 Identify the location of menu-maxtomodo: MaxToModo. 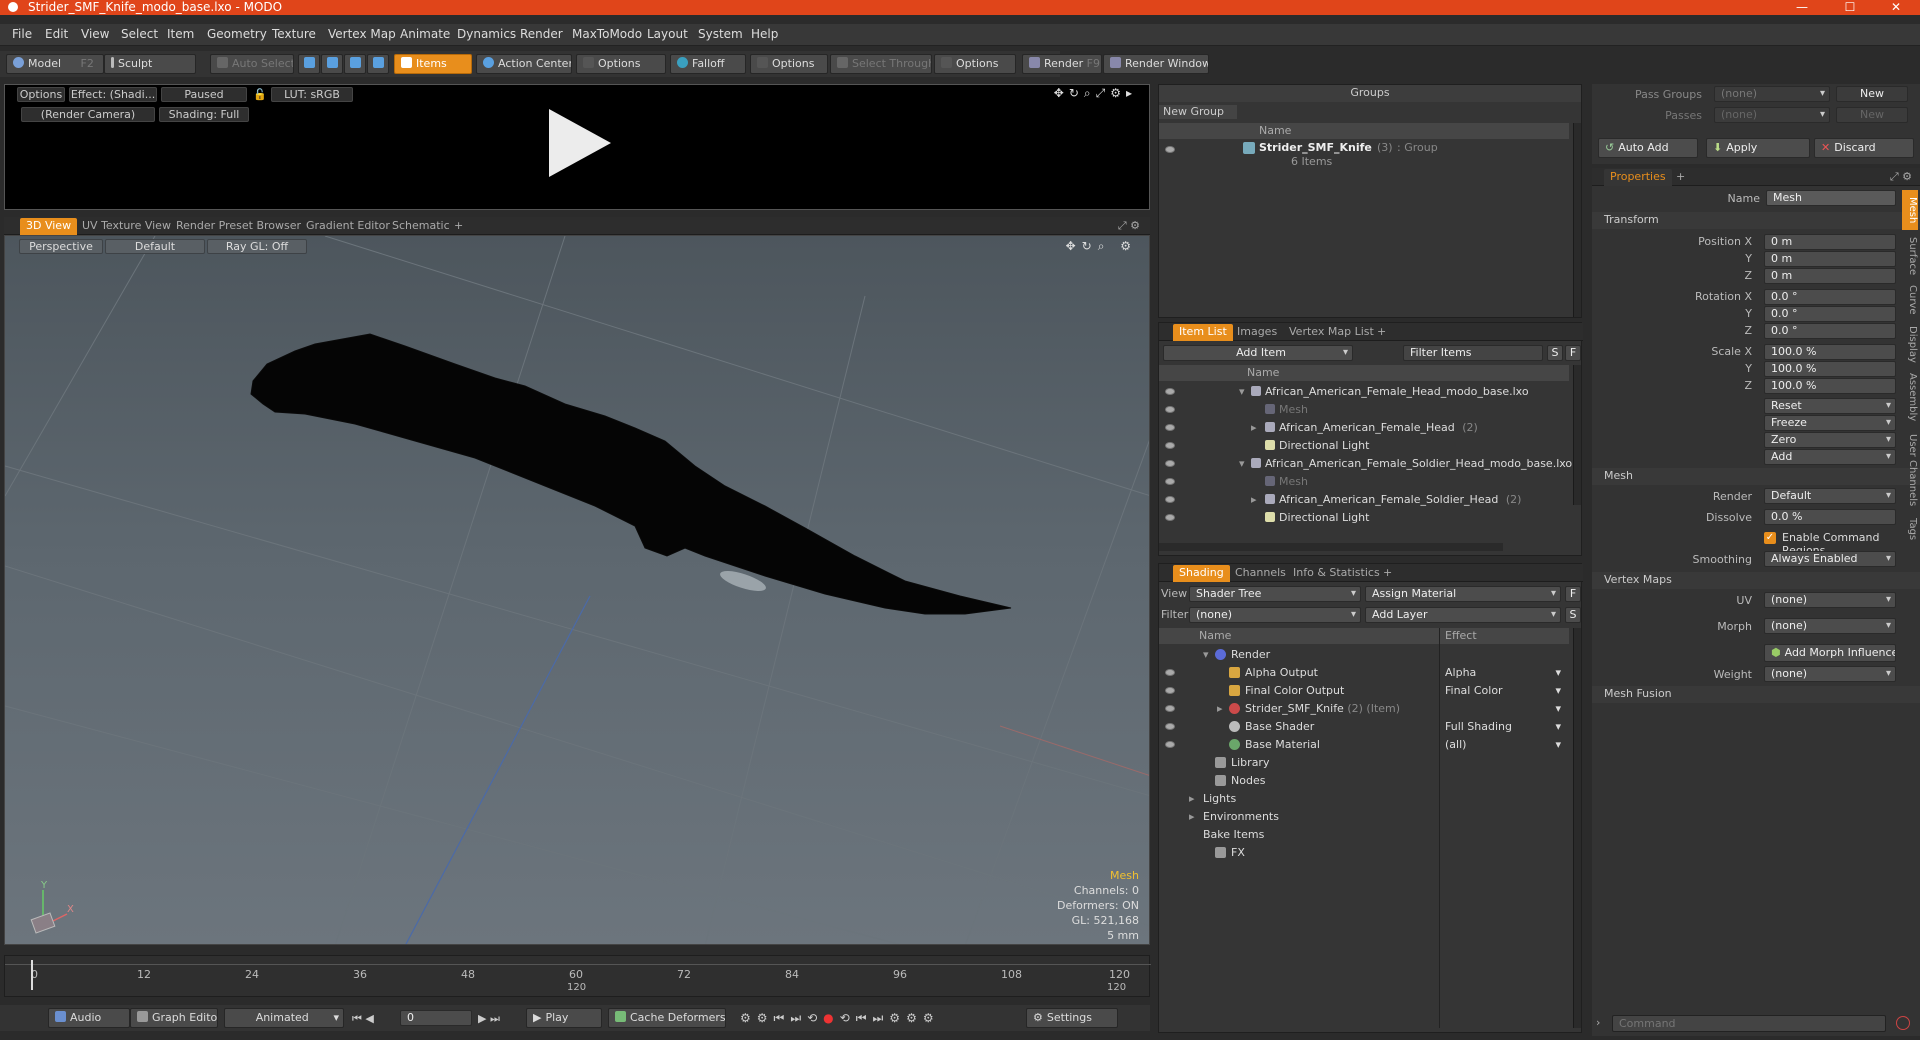
(607, 34).